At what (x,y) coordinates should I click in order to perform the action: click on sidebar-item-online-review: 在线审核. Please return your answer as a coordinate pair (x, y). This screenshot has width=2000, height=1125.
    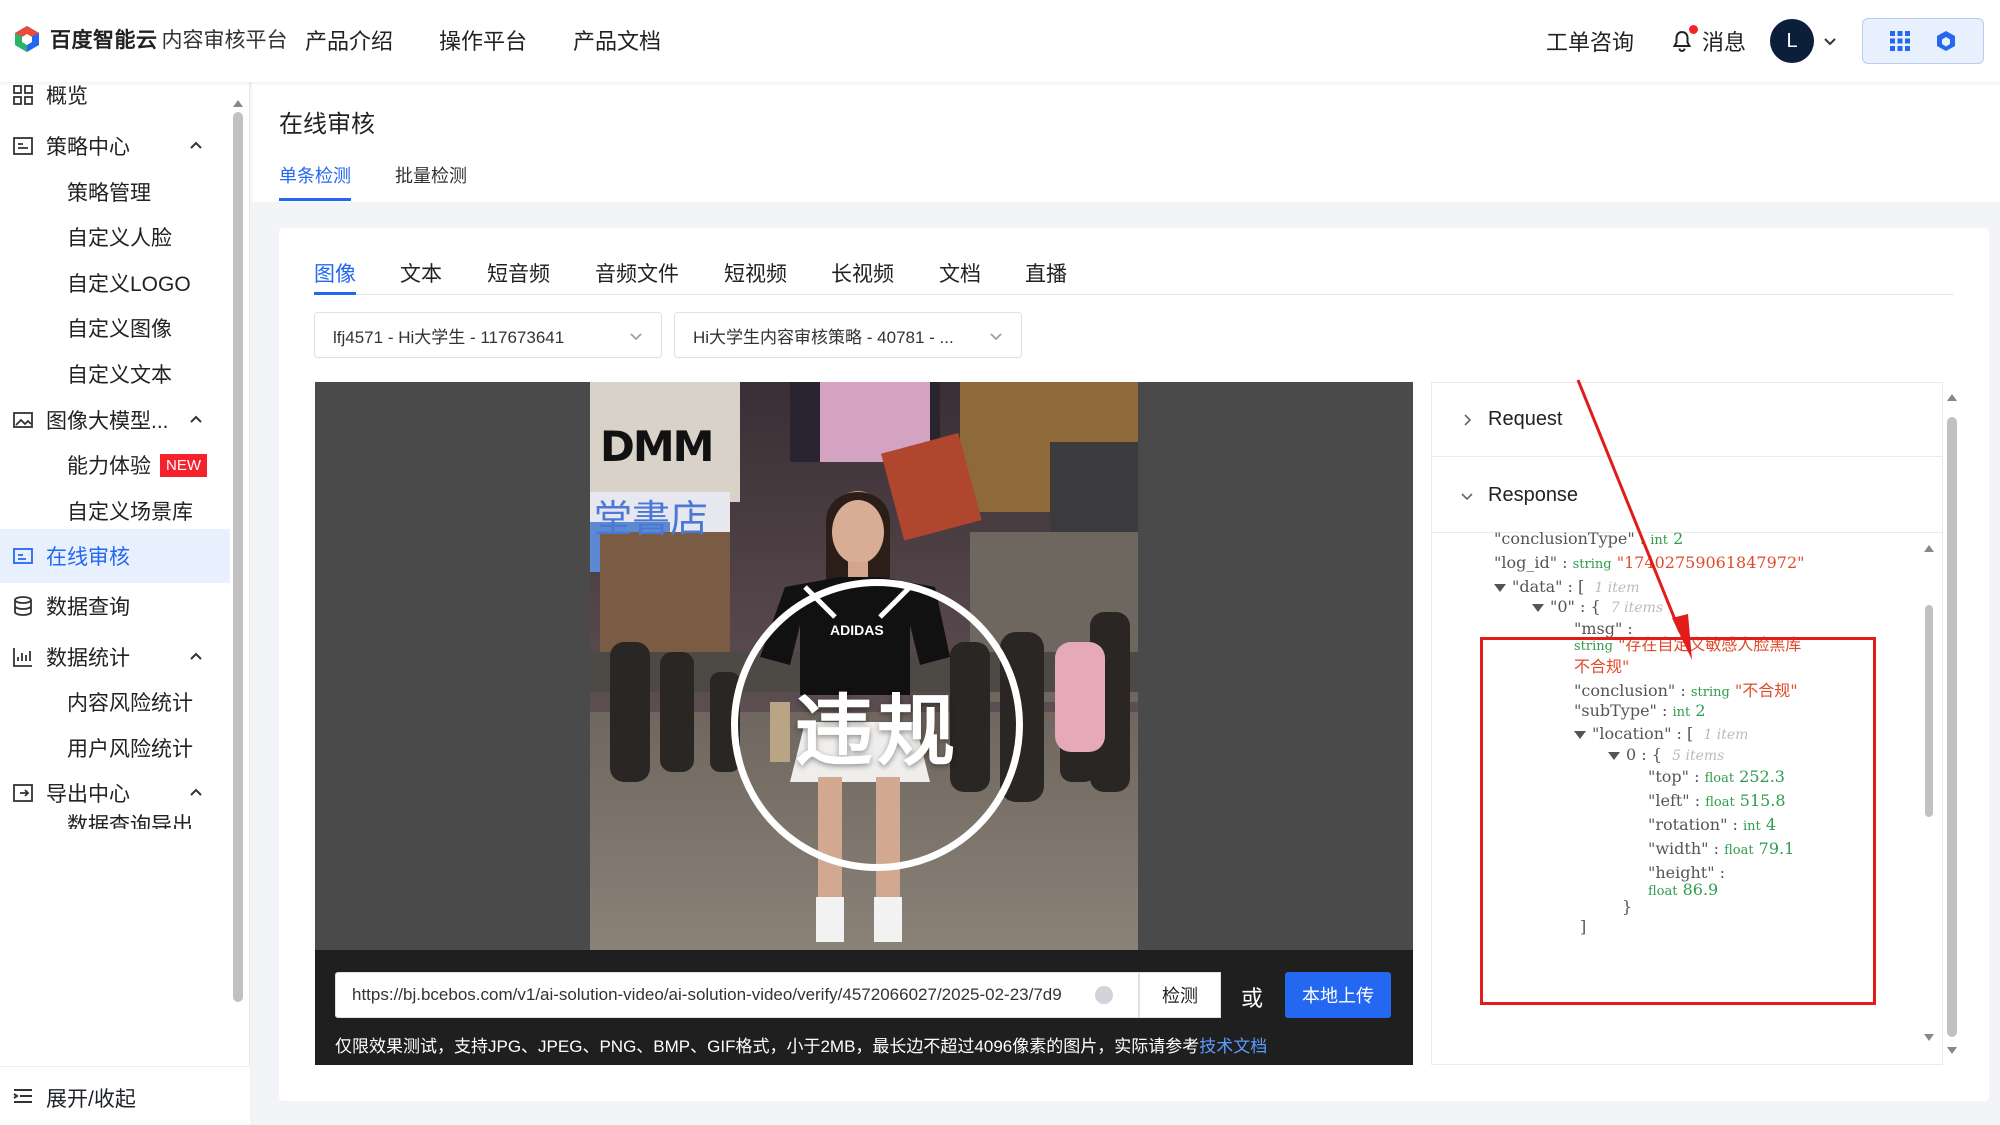
    Looking at the image, I should click on (115, 556).